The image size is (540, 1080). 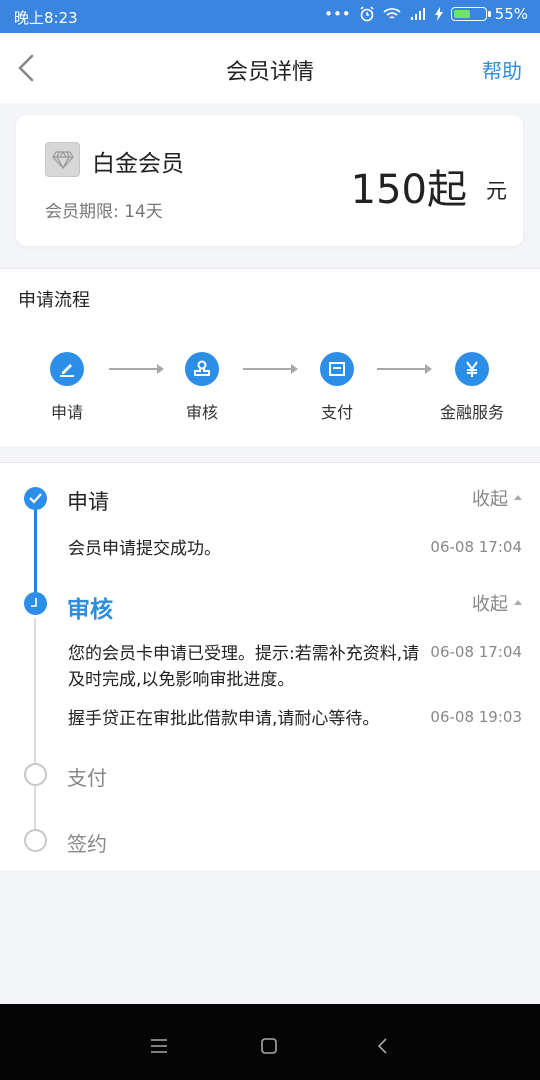 I want to click on more-dots-icon: •••, so click(x=337, y=14).